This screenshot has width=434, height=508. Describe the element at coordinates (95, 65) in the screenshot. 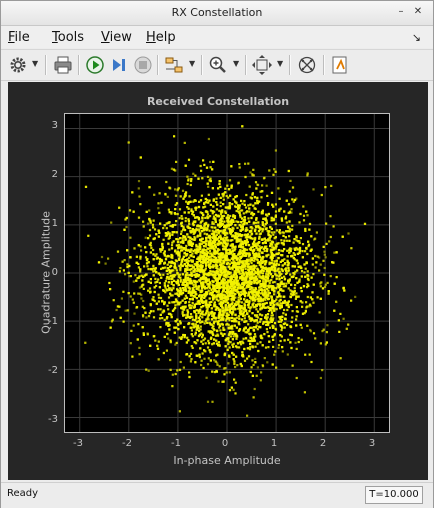

I see `run-icon` at that location.